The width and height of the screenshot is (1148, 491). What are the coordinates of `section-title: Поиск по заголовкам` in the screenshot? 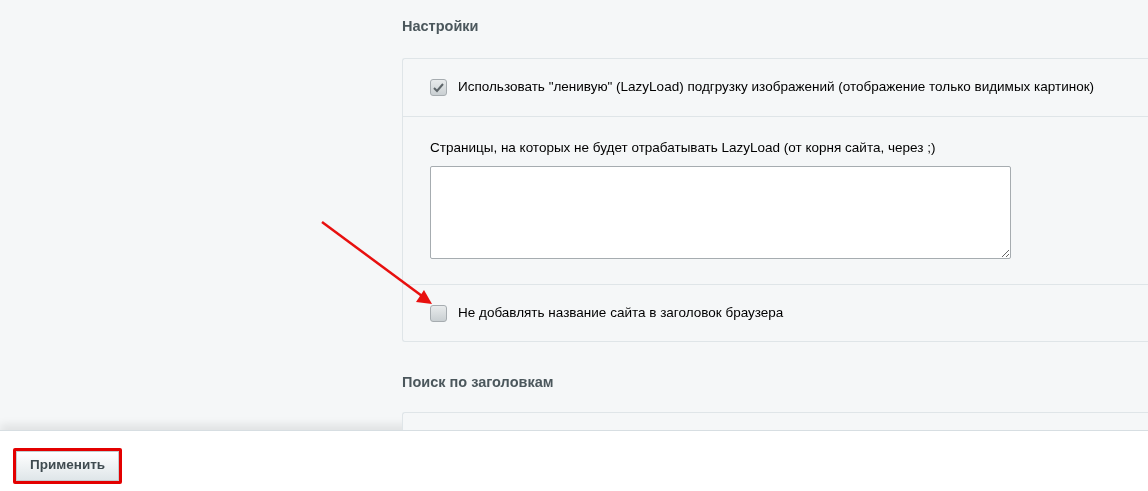 It's located at (478, 383).